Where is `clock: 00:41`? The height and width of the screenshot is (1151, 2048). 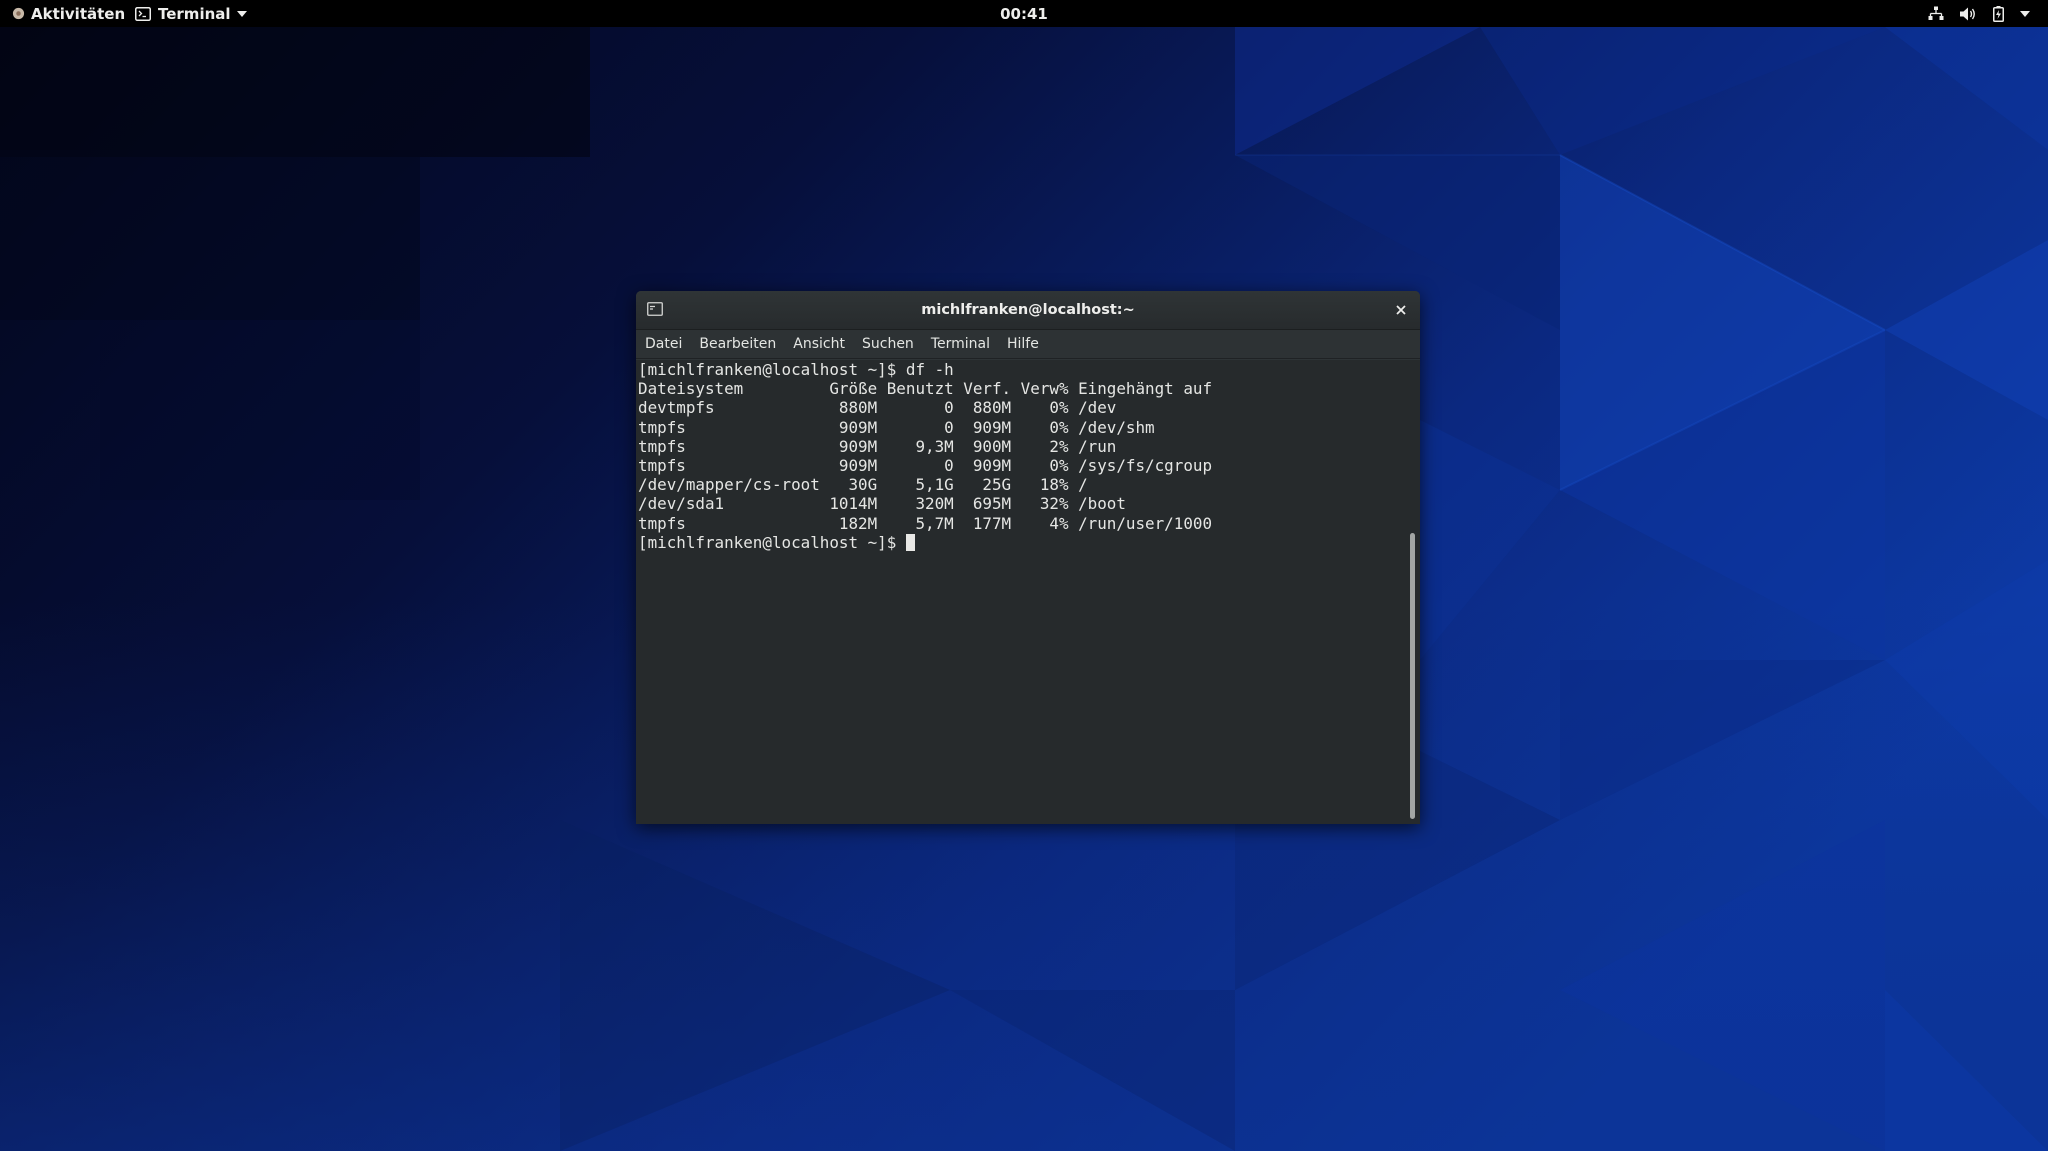
clock: 00:41 is located at coordinates (1024, 14).